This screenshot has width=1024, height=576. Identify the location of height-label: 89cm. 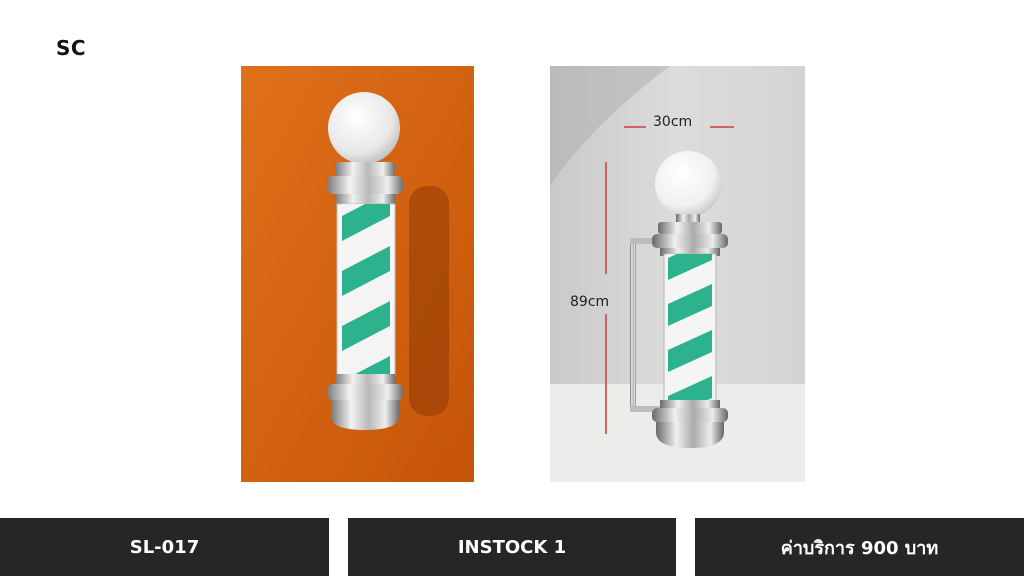
(589, 302).